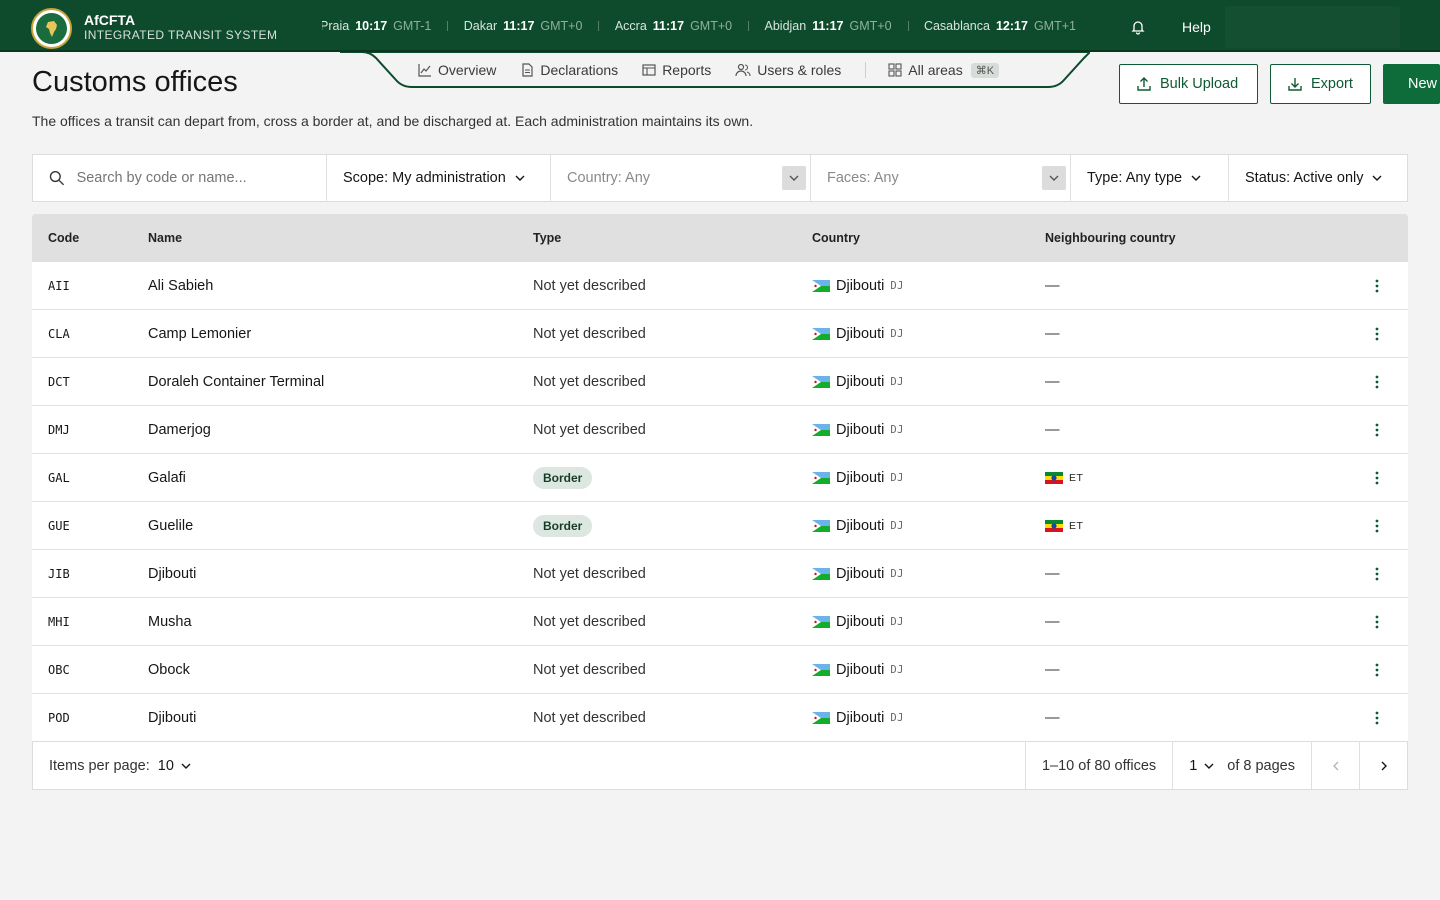 This screenshot has height=900, width=1440. I want to click on column-name: Name, so click(340, 238).